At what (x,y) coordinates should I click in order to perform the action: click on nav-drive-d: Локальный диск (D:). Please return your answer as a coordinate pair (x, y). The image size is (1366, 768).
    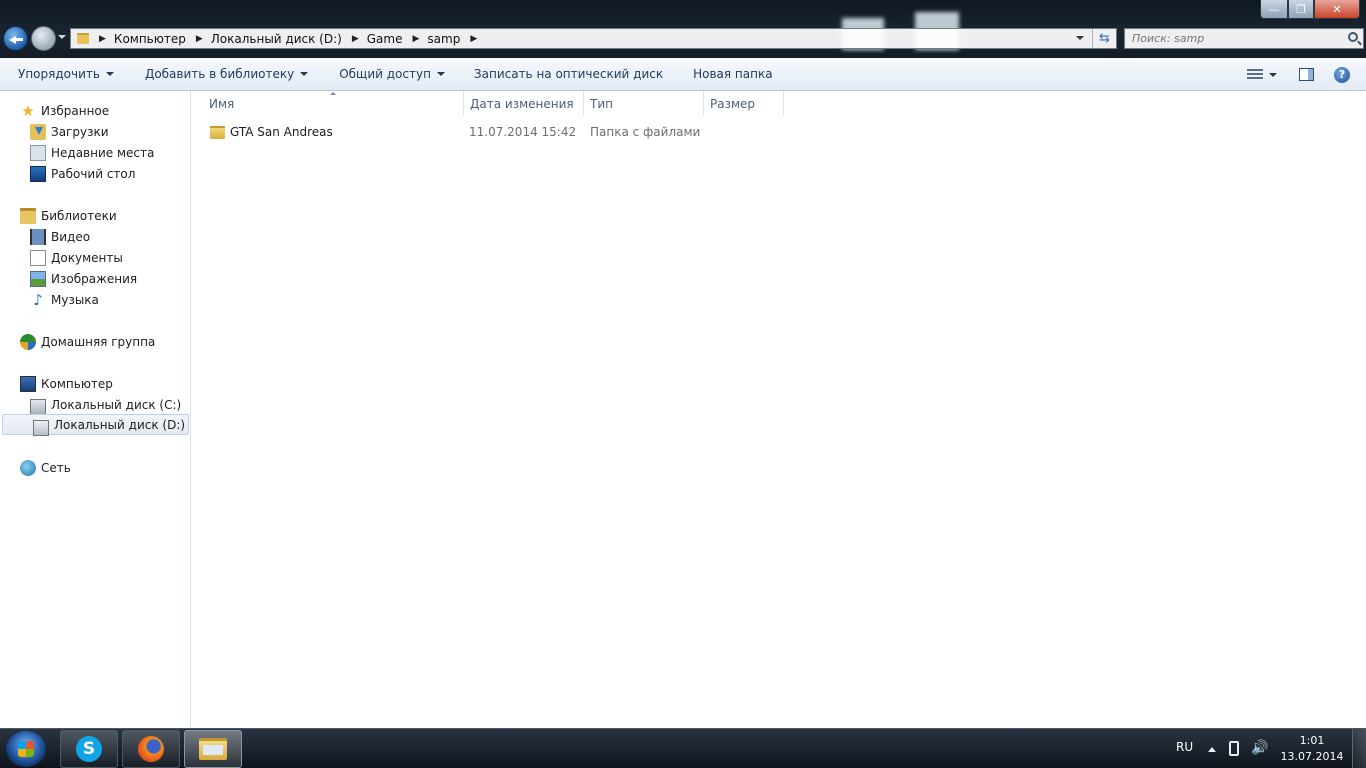
    Looking at the image, I should click on (95, 425).